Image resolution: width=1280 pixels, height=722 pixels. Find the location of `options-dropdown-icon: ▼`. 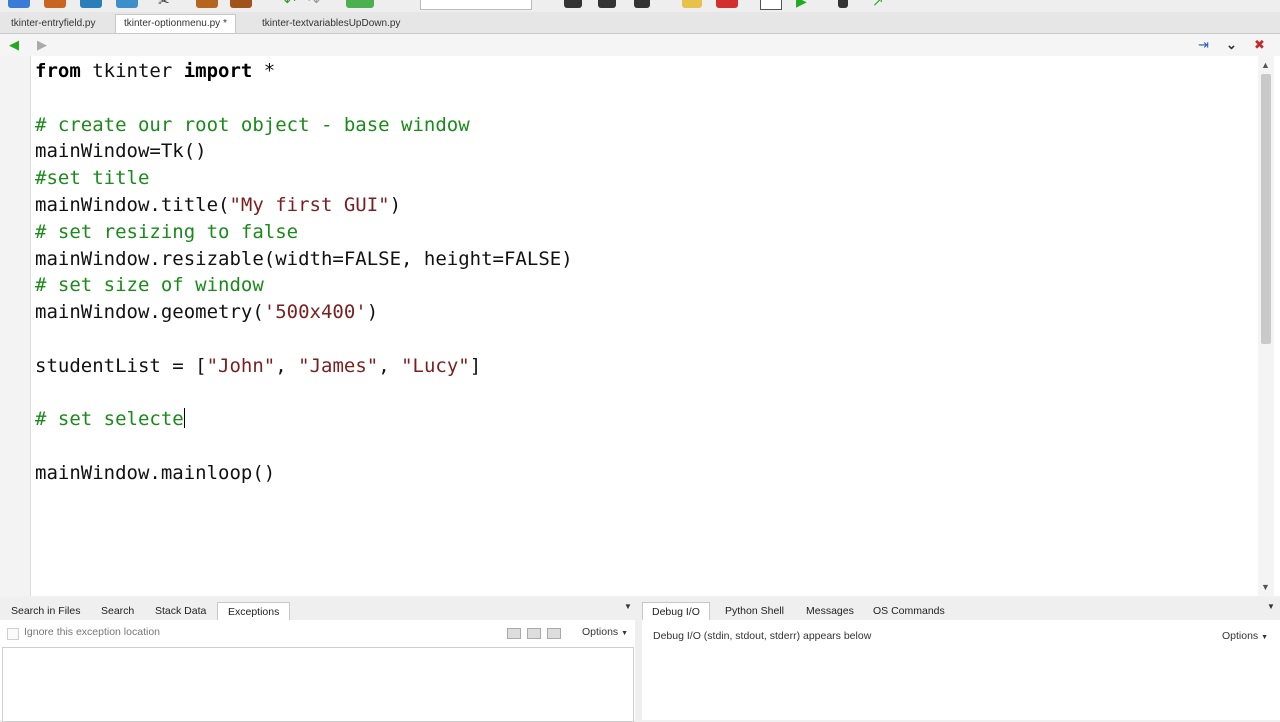

options-dropdown-icon: ▼ is located at coordinates (625, 633).